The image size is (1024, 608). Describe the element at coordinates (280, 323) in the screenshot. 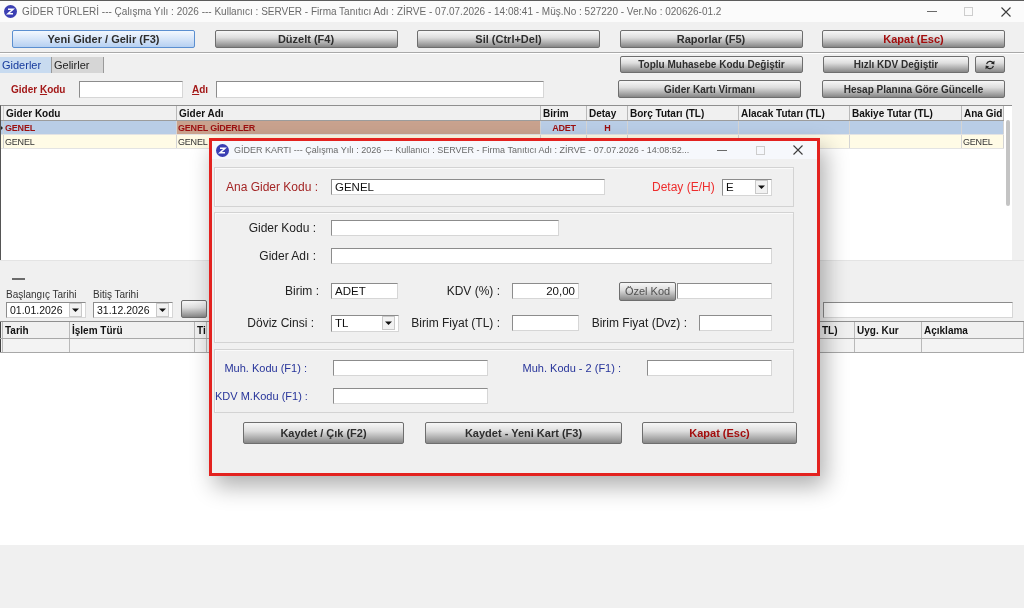

I see `field-label: Döviz Cinsi :` at that location.